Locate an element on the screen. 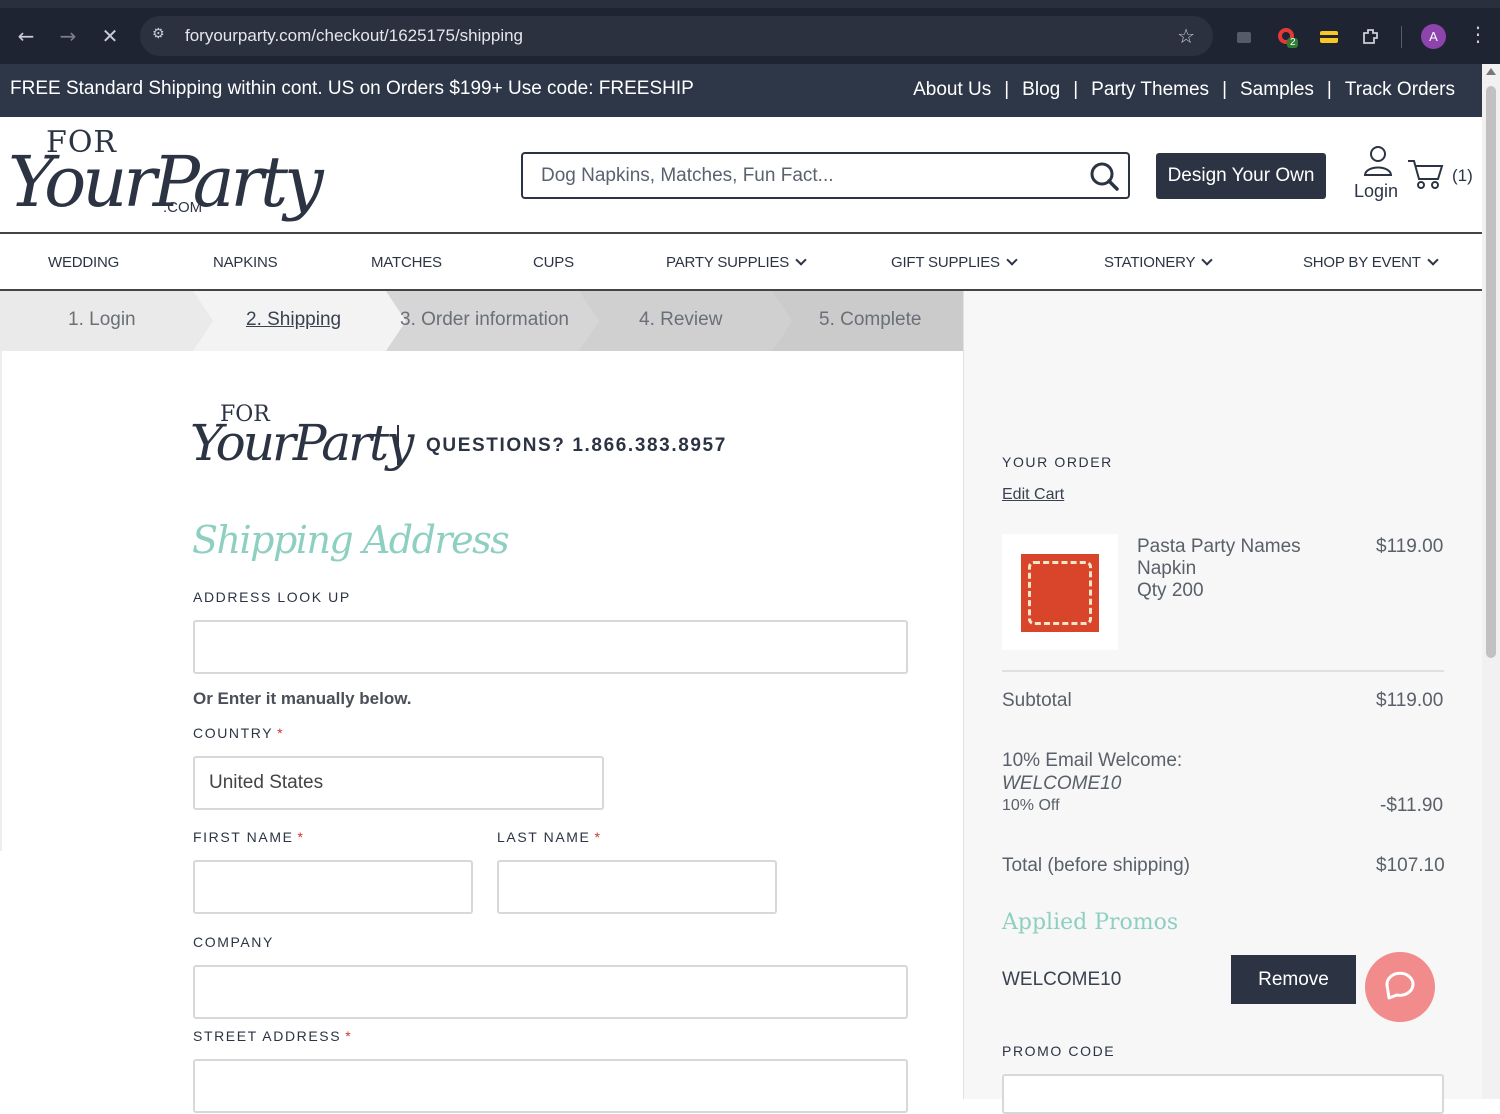 This screenshot has width=1500, height=1114. product-thumbnail is located at coordinates (1060, 592).